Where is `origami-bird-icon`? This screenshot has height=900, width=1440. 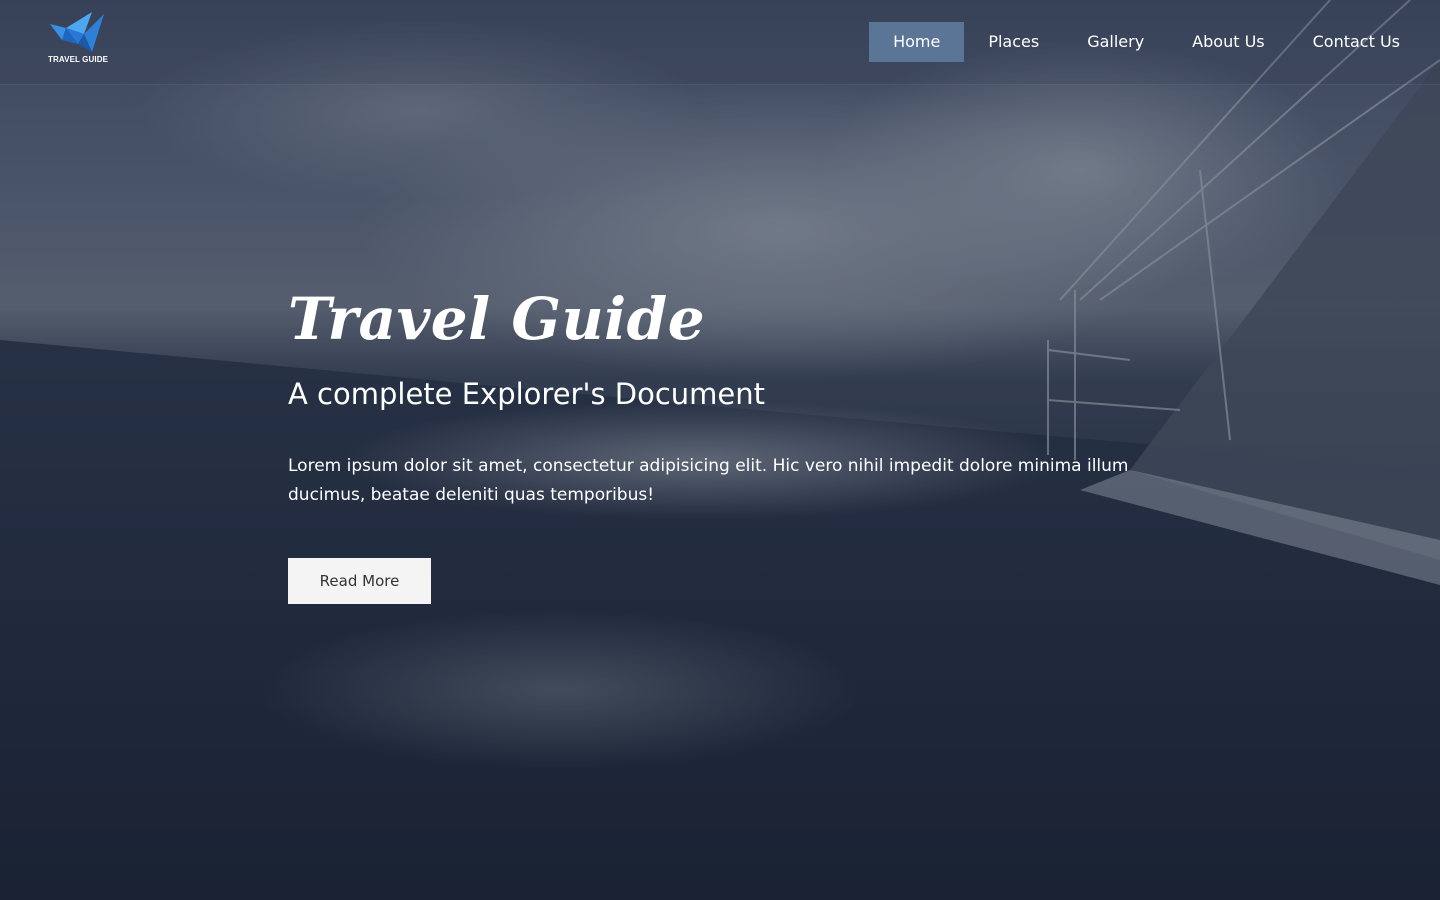 origami-bird-icon is located at coordinates (77, 32).